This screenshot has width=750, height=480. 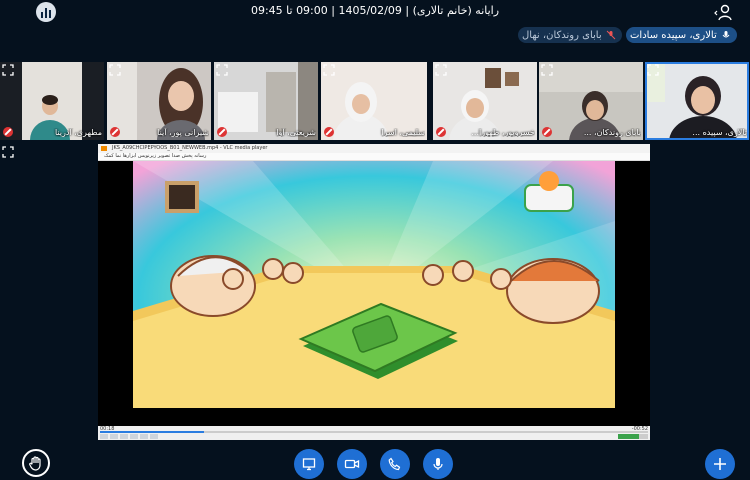 What do you see at coordinates (562, 35) in the screenshot?
I see `talking-name-secondary: بابای روندکان، نهال` at bounding box center [562, 35].